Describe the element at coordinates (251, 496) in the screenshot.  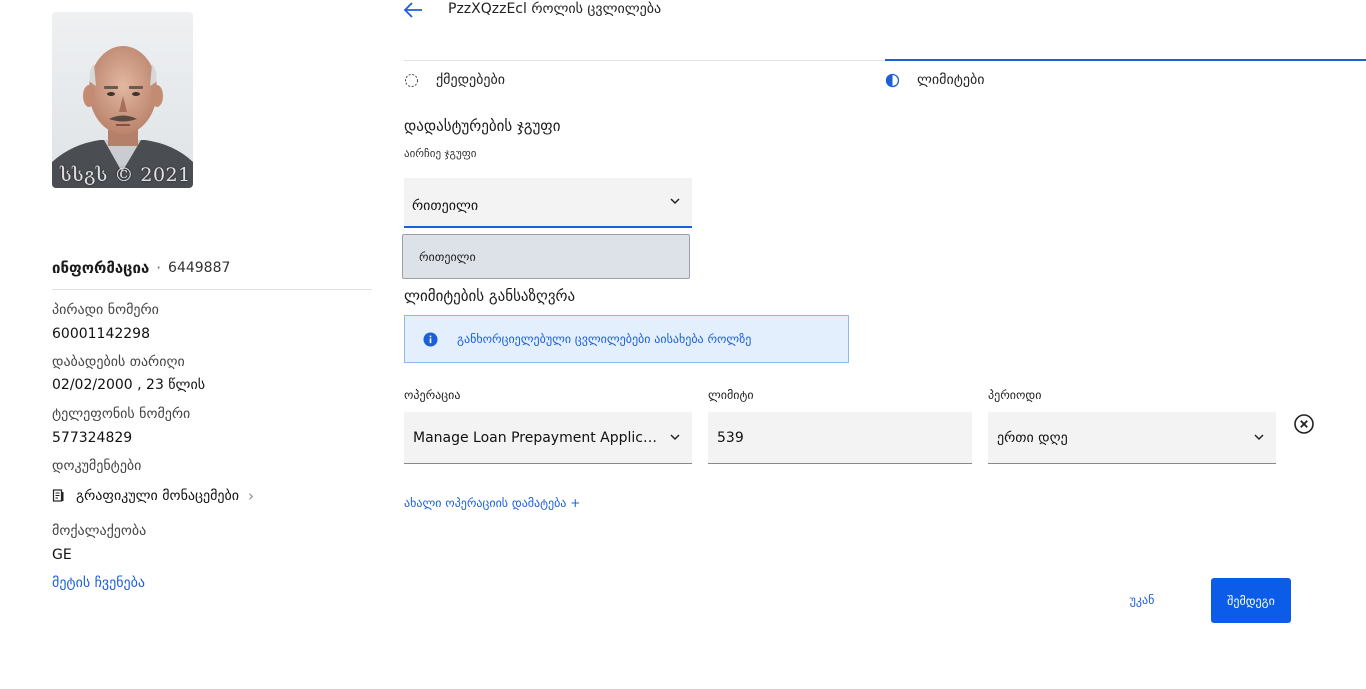
I see `chevron-right-icon: ›` at that location.